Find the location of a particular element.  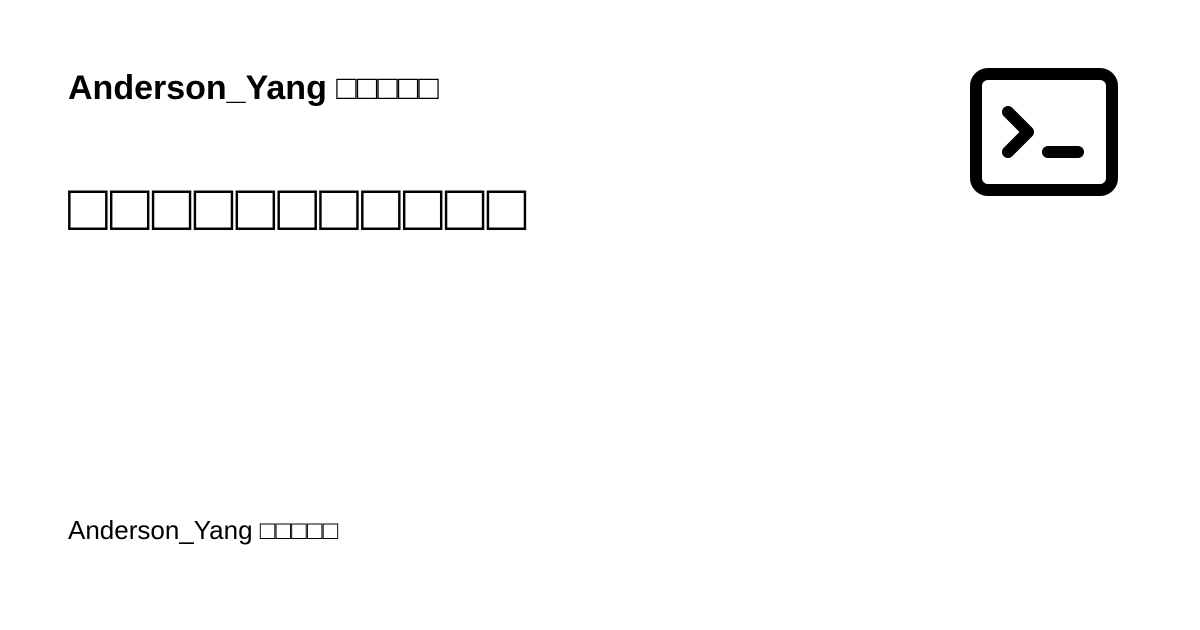

site-name: Anderson_Yang □□□□□ is located at coordinates (253, 88).